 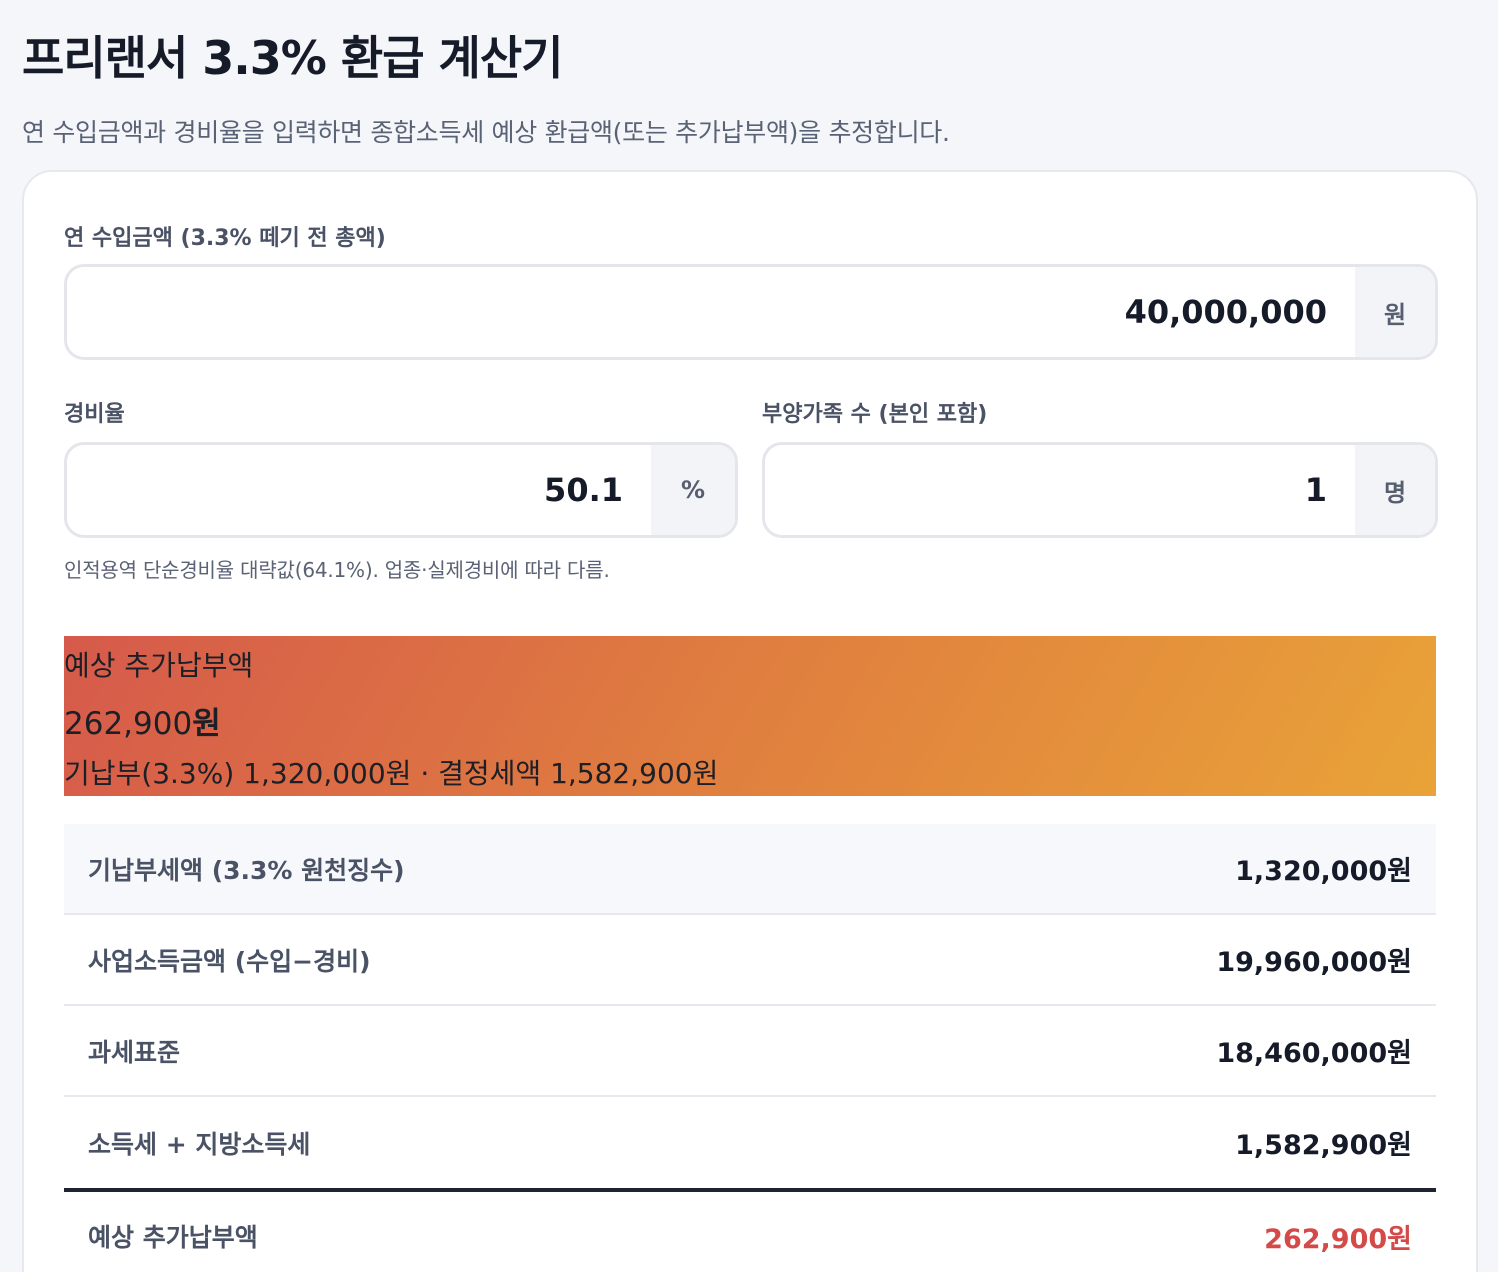 What do you see at coordinates (1338, 1239) in the screenshot?
I see `total-value: 262,900원` at bounding box center [1338, 1239].